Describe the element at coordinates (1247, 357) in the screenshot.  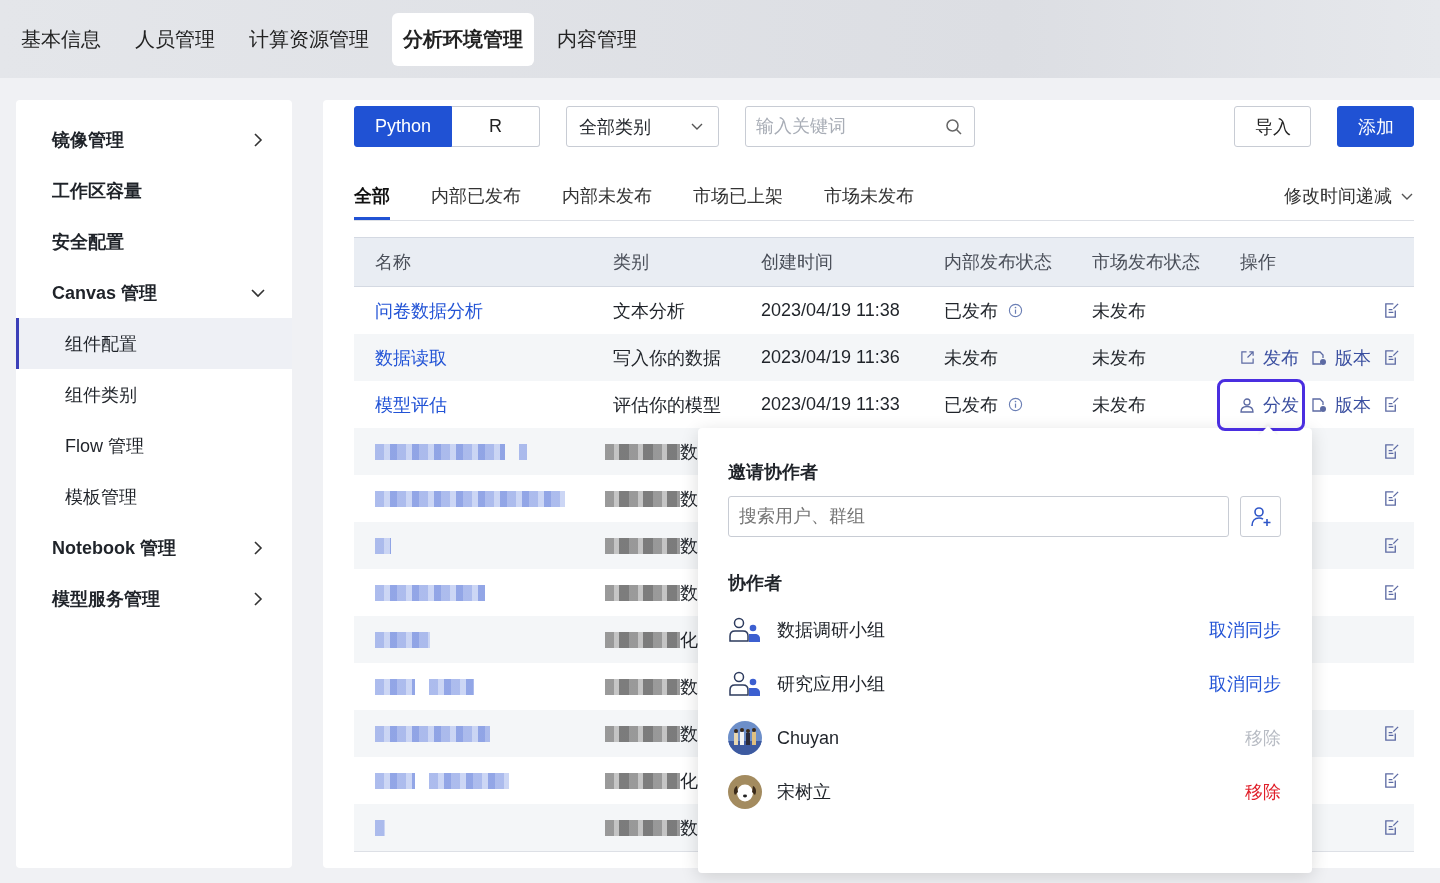
I see `external-link-icon` at that location.